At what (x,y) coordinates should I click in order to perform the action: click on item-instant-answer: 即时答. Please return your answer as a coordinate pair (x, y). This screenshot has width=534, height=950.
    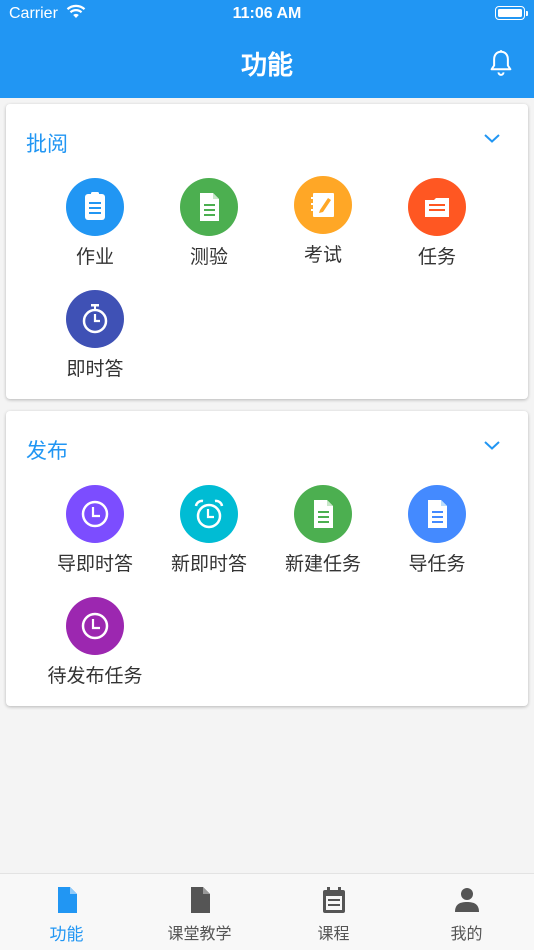
    Looking at the image, I should click on (95, 335).